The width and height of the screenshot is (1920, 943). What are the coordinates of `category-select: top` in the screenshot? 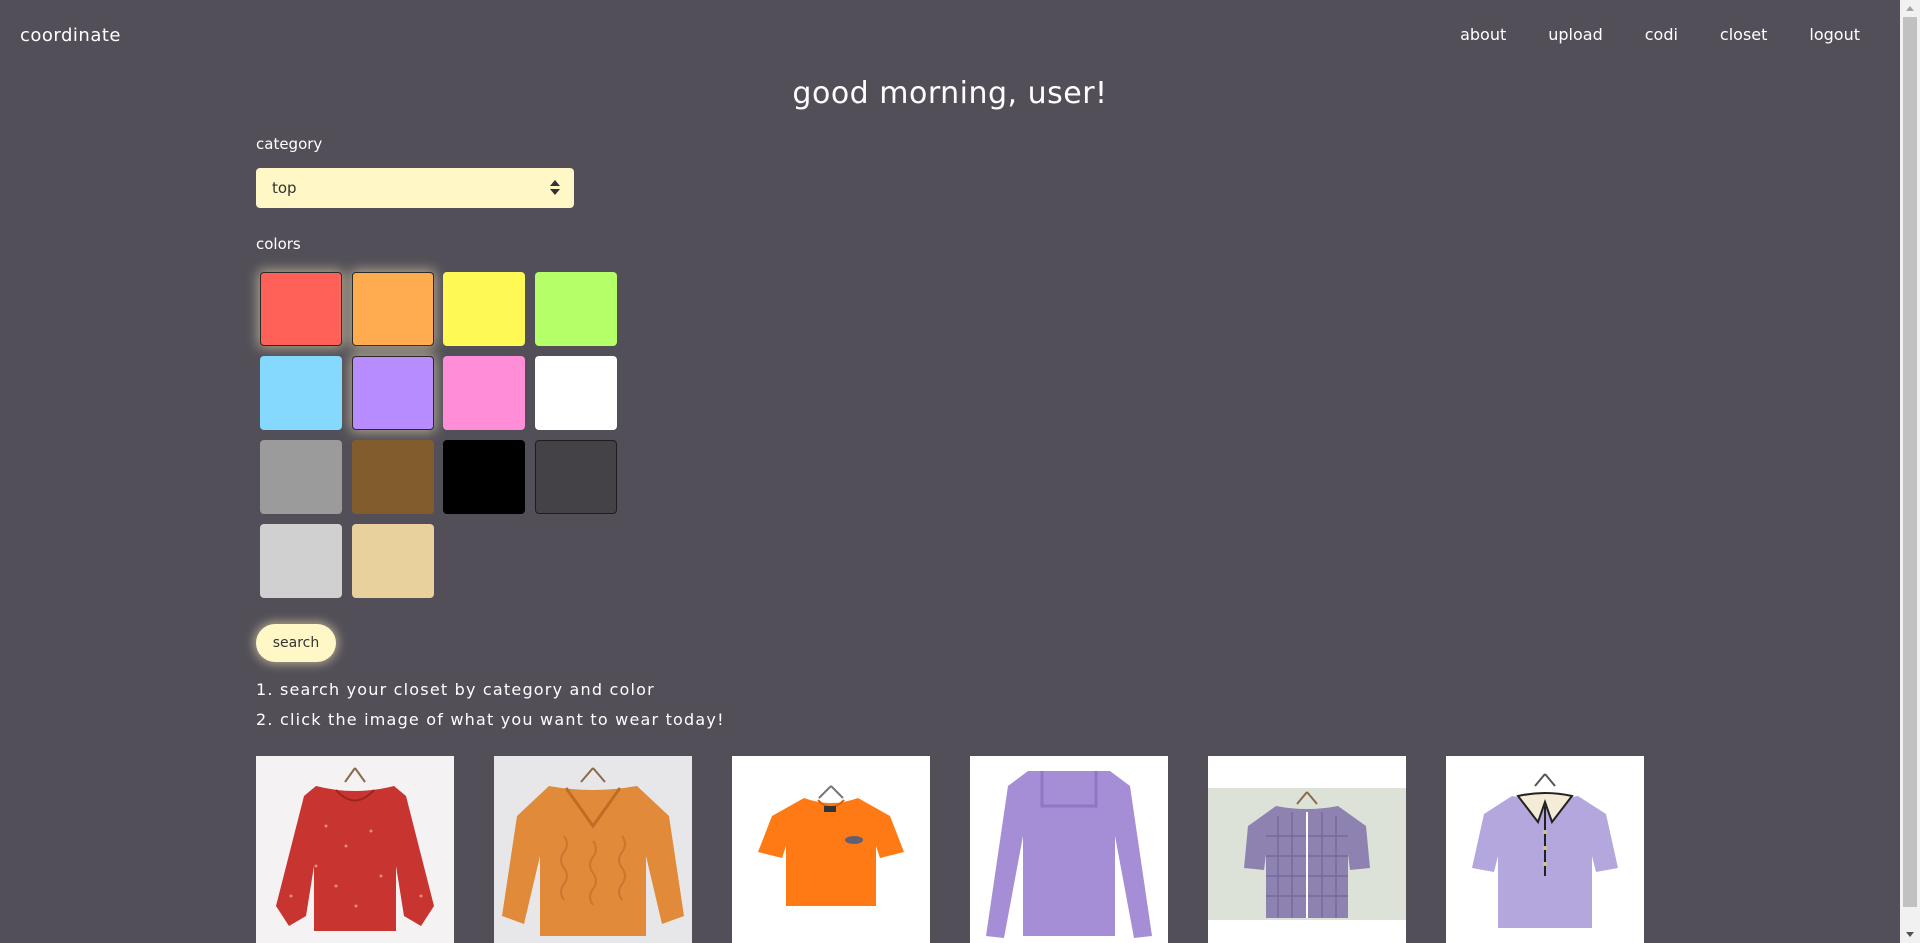 It's located at (415, 188).